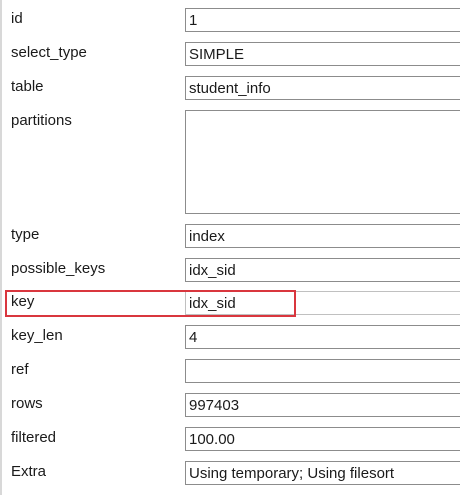  I want to click on label-table: table, so click(27, 86).